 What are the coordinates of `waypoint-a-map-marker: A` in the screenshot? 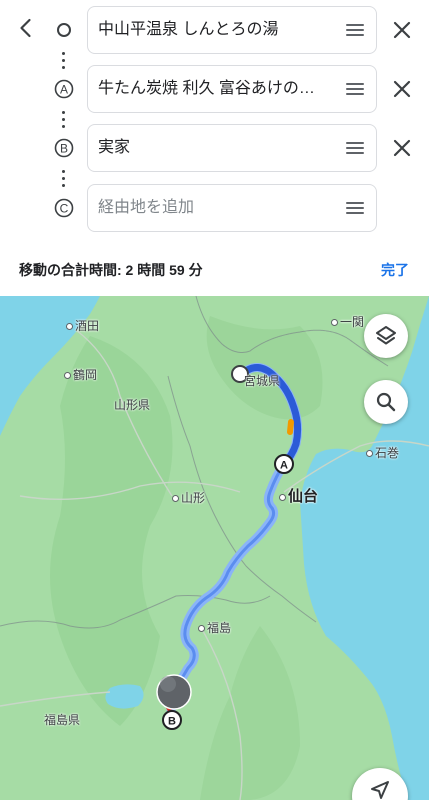 It's located at (284, 464).